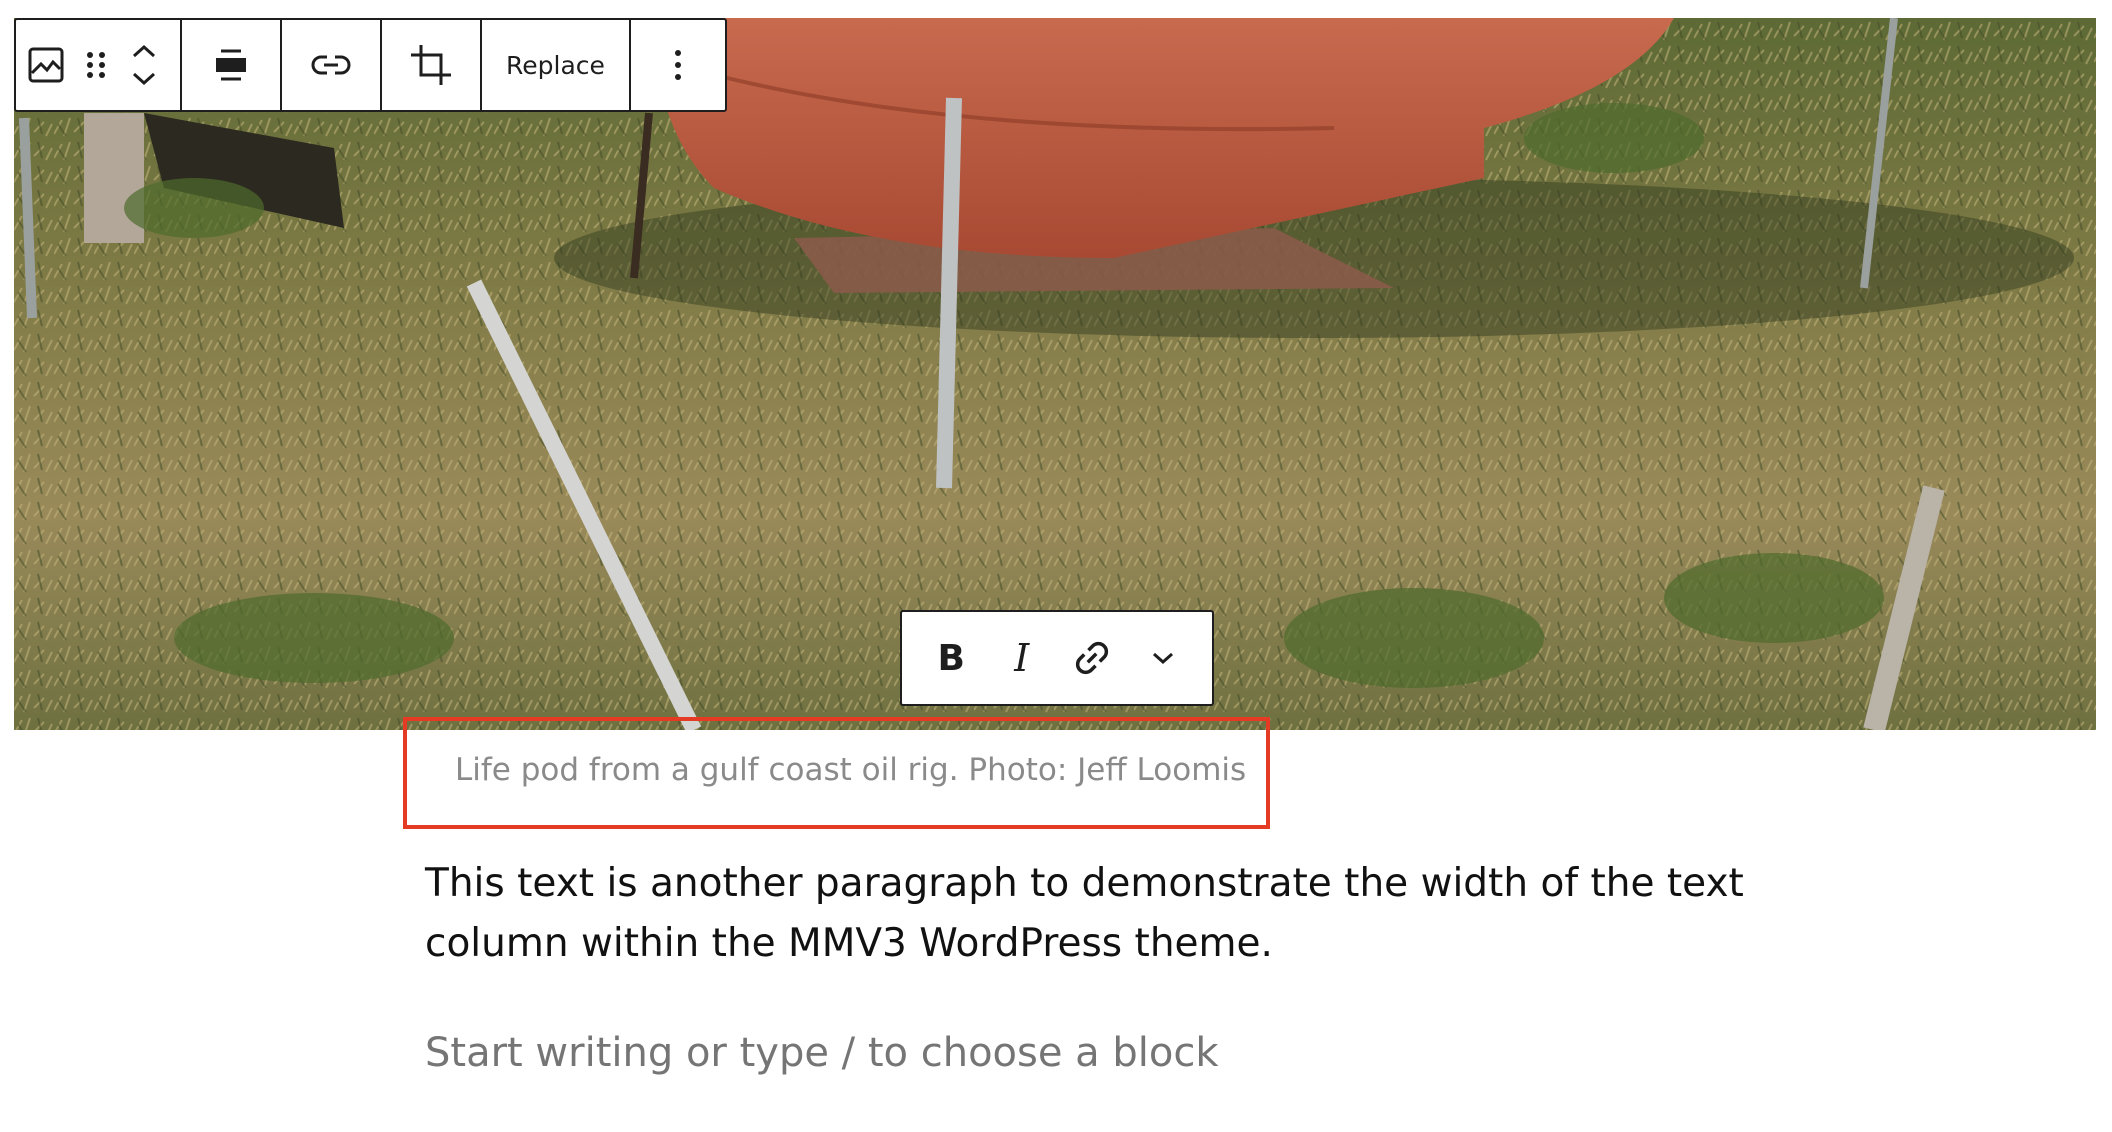  What do you see at coordinates (144, 51) in the screenshot?
I see `chevron-up-icon` at bounding box center [144, 51].